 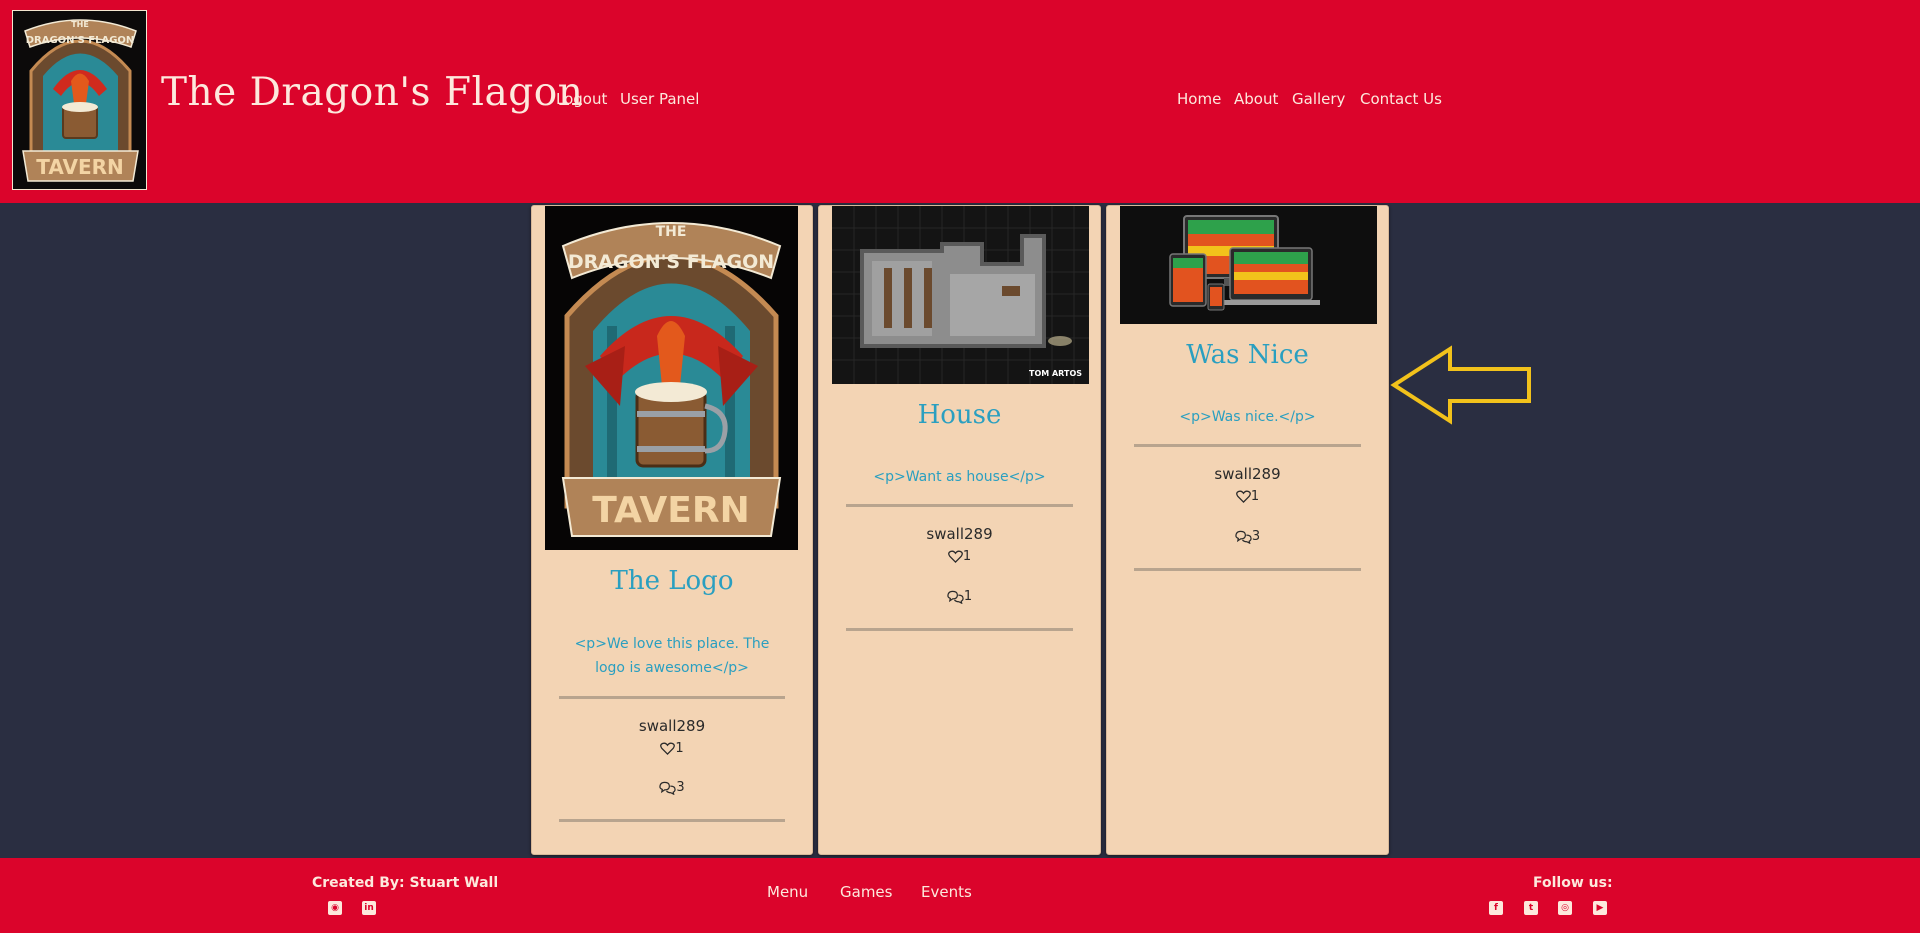 What do you see at coordinates (1573, 883) in the screenshot?
I see `follow-us-label: Follow us:` at bounding box center [1573, 883].